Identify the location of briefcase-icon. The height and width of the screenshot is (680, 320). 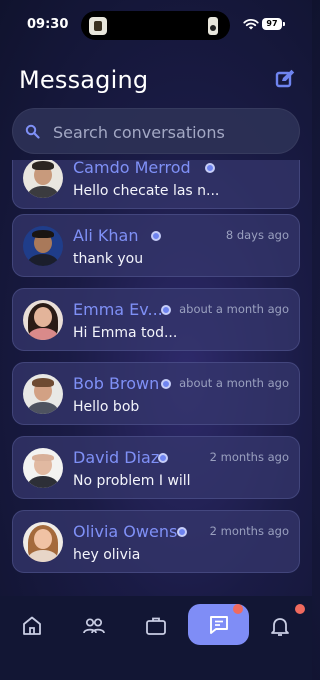
(156, 626).